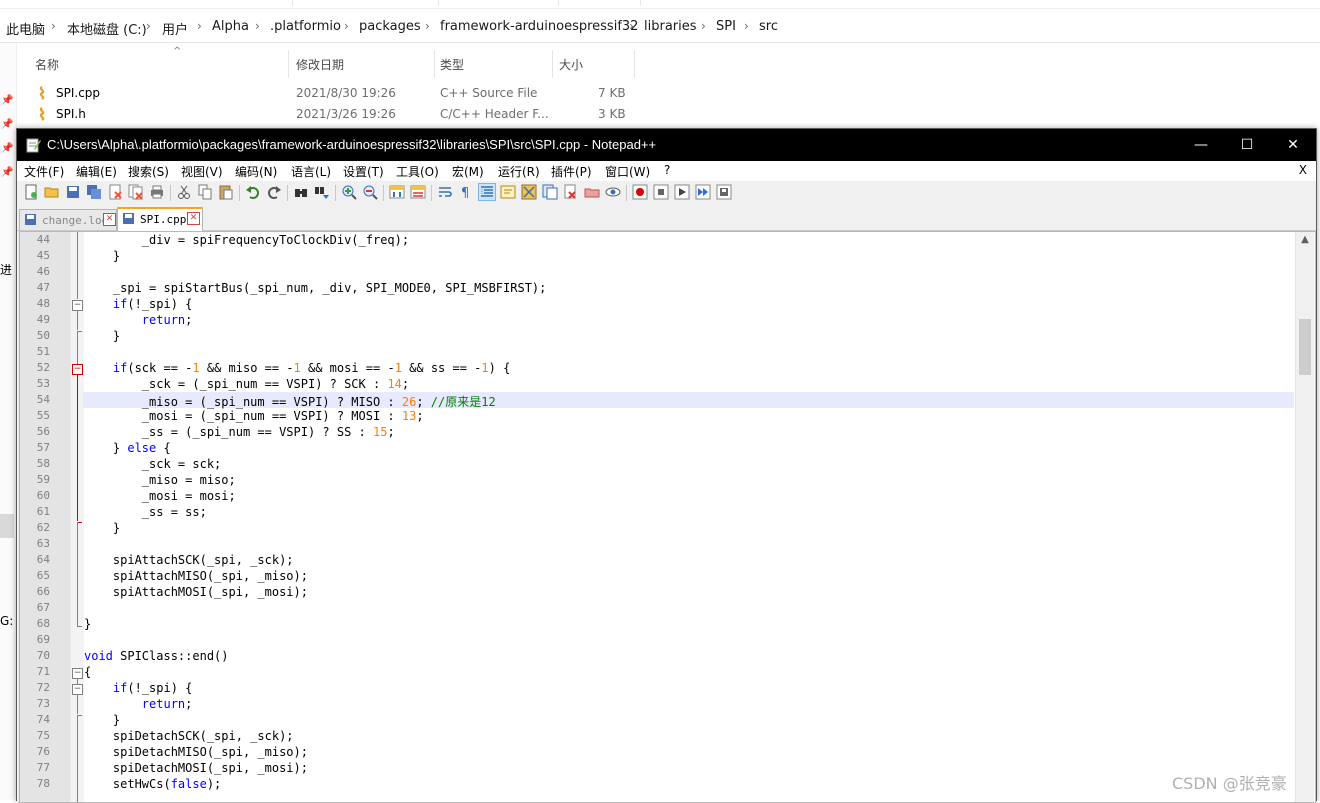 The height and width of the screenshot is (803, 1320). I want to click on run-multiple-macro-icon, so click(703, 192).